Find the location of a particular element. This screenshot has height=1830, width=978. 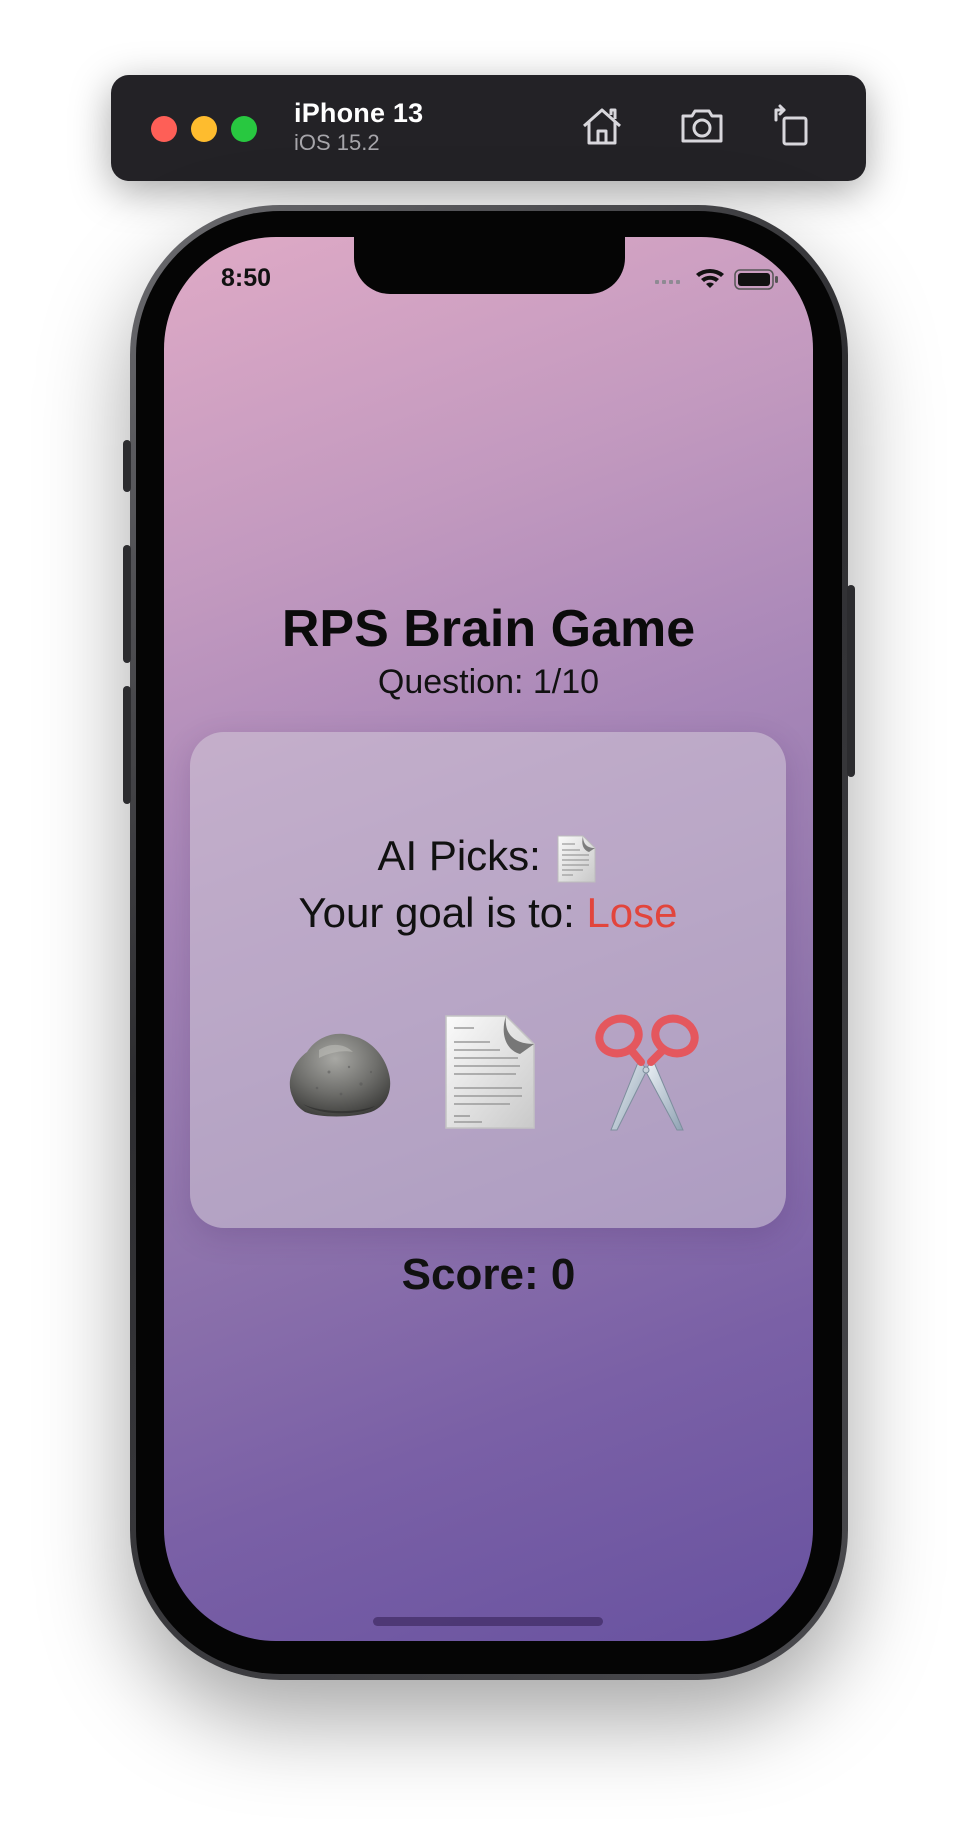

device-os-version: iOS 15.2 is located at coordinates (337, 142).